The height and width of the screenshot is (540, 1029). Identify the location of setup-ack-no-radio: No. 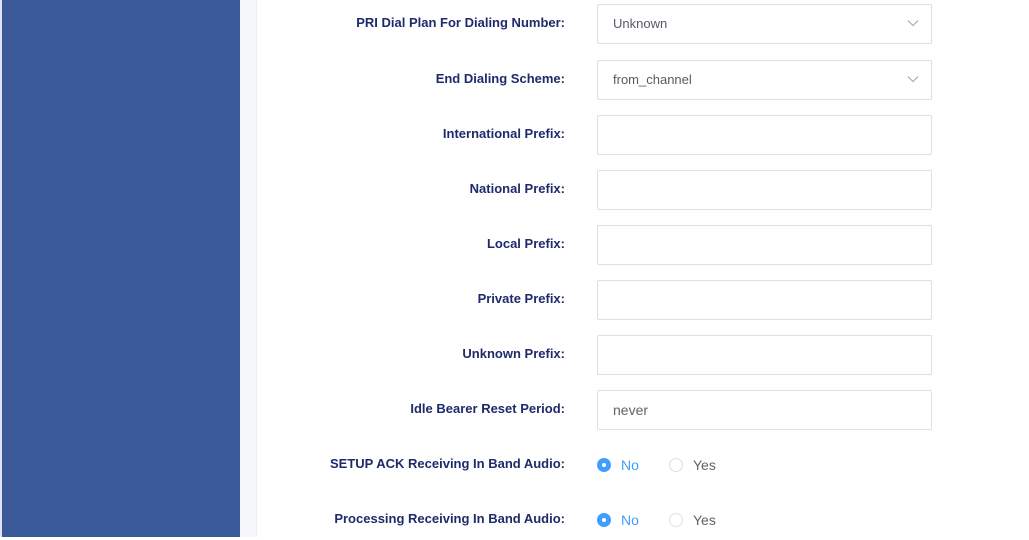
(618, 465).